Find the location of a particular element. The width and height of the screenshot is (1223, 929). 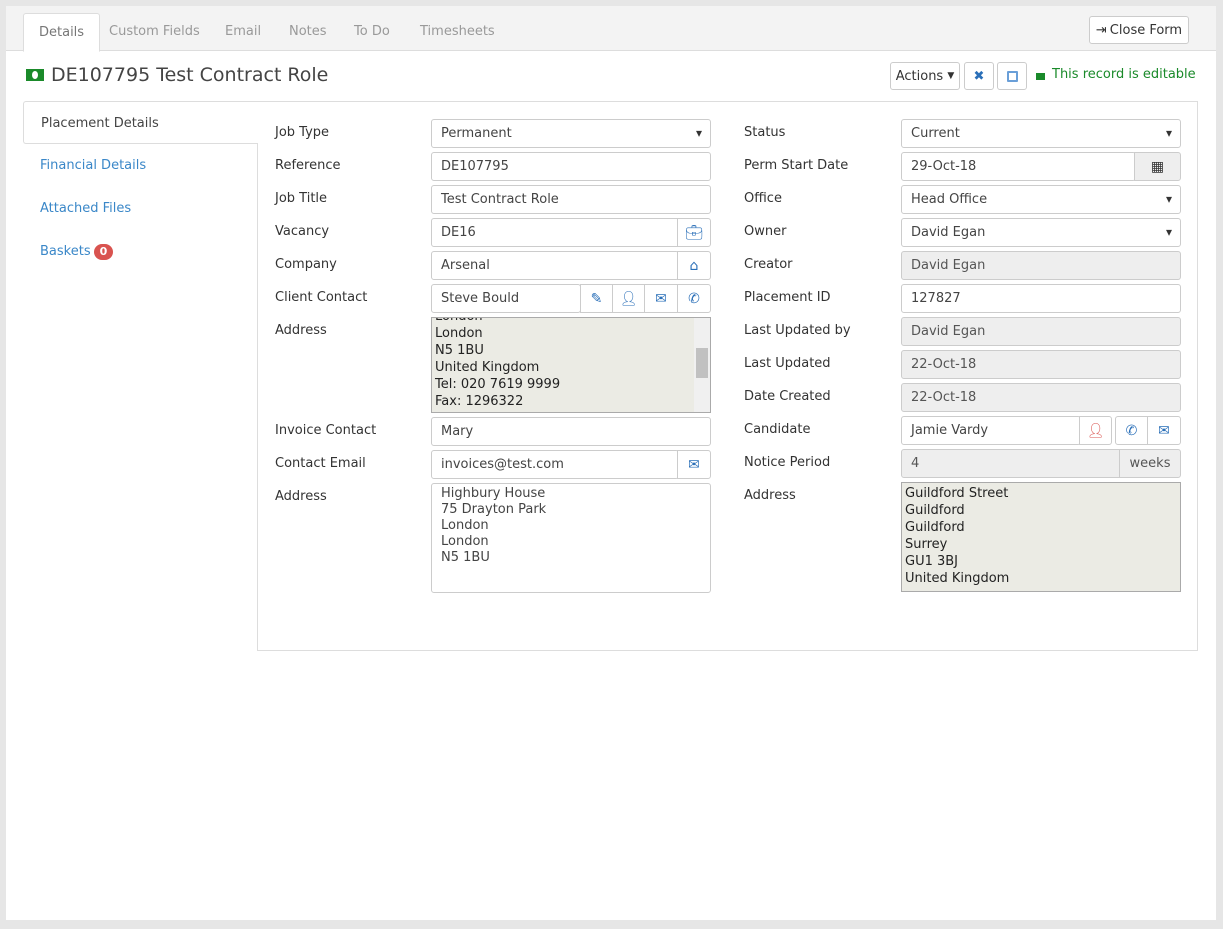

job-title-input: Test Contract Role is located at coordinates (571, 199).